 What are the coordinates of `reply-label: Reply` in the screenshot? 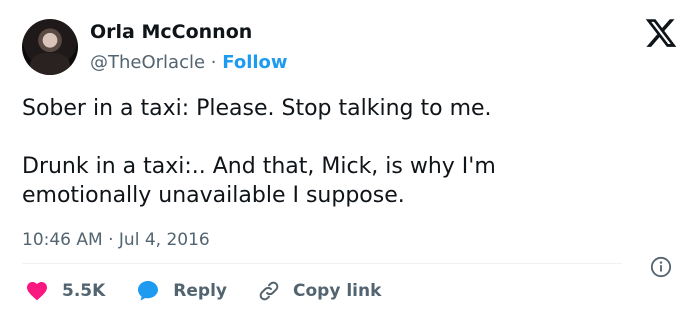 It's located at (200, 291).